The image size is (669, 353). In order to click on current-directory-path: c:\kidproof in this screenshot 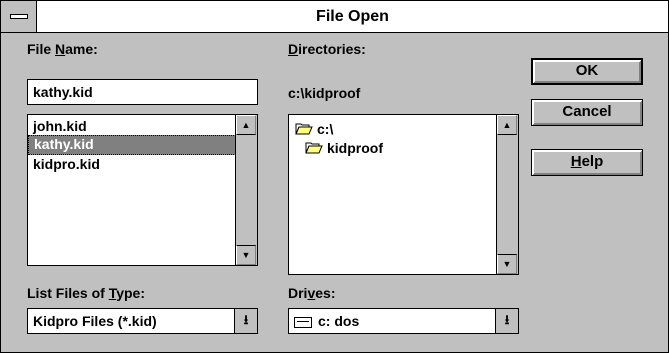, I will do `click(324, 93)`.